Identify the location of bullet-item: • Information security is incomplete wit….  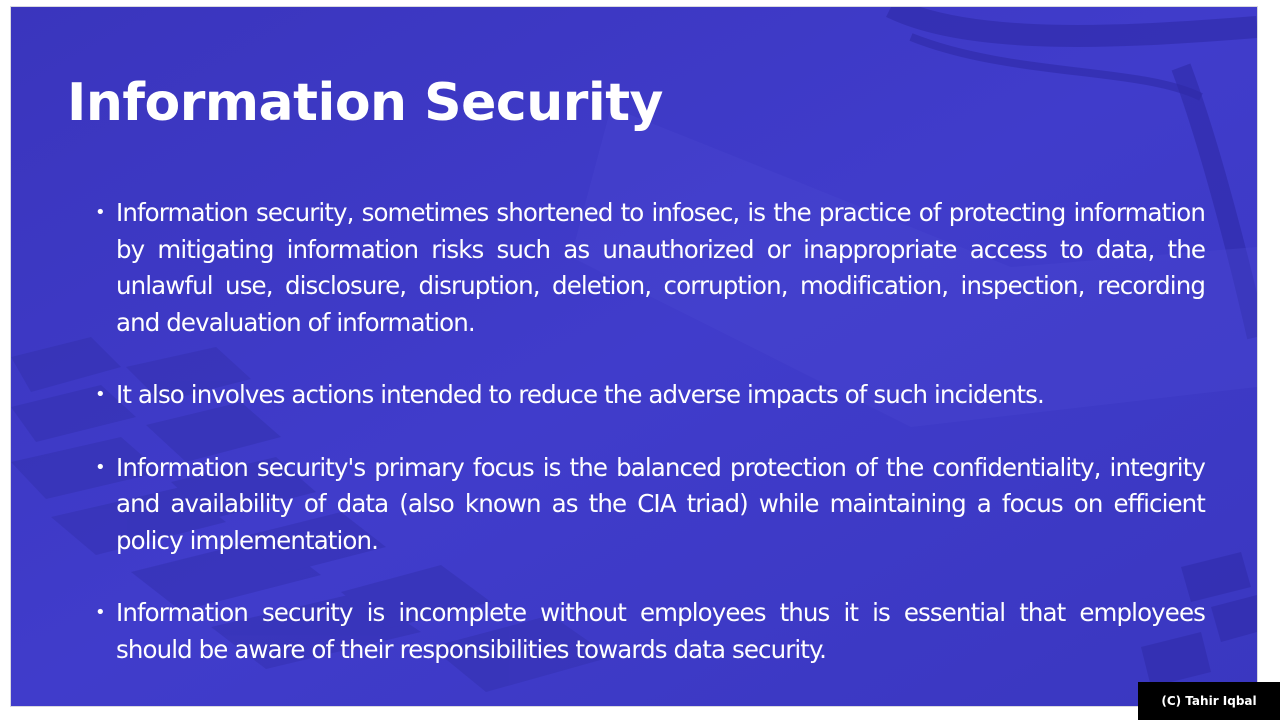
(650, 631).